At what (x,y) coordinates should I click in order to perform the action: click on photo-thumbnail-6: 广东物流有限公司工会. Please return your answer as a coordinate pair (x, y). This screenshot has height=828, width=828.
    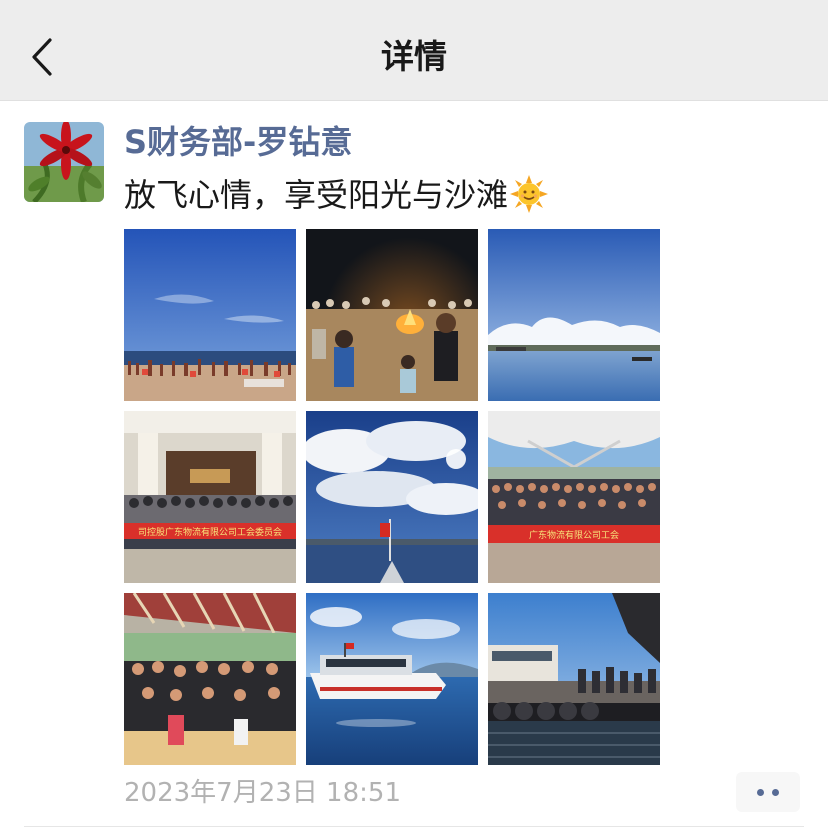
    Looking at the image, I should click on (574, 497).